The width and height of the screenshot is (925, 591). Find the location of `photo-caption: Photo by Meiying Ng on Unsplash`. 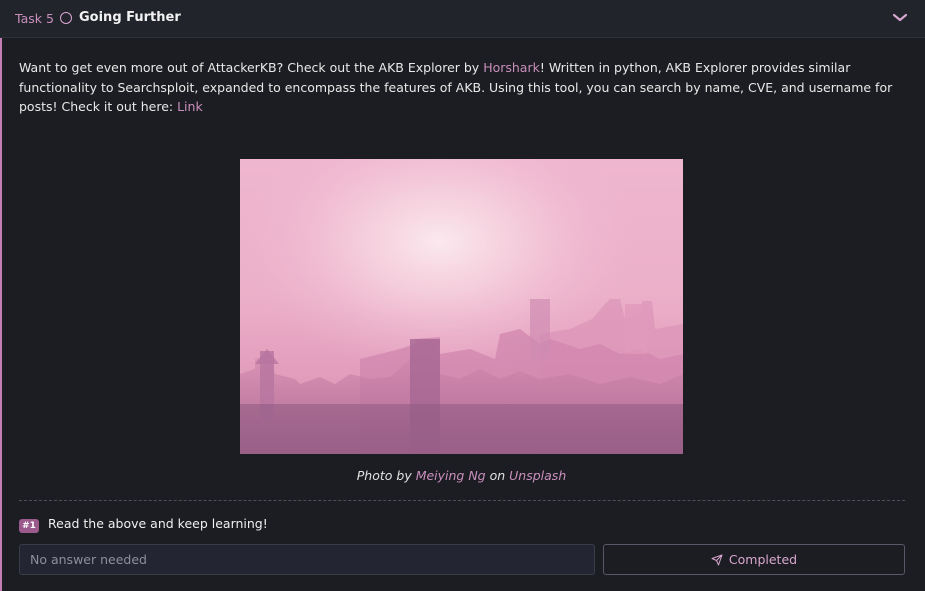

photo-caption: Photo by Meiying Ng on Unsplash is located at coordinates (461, 475).